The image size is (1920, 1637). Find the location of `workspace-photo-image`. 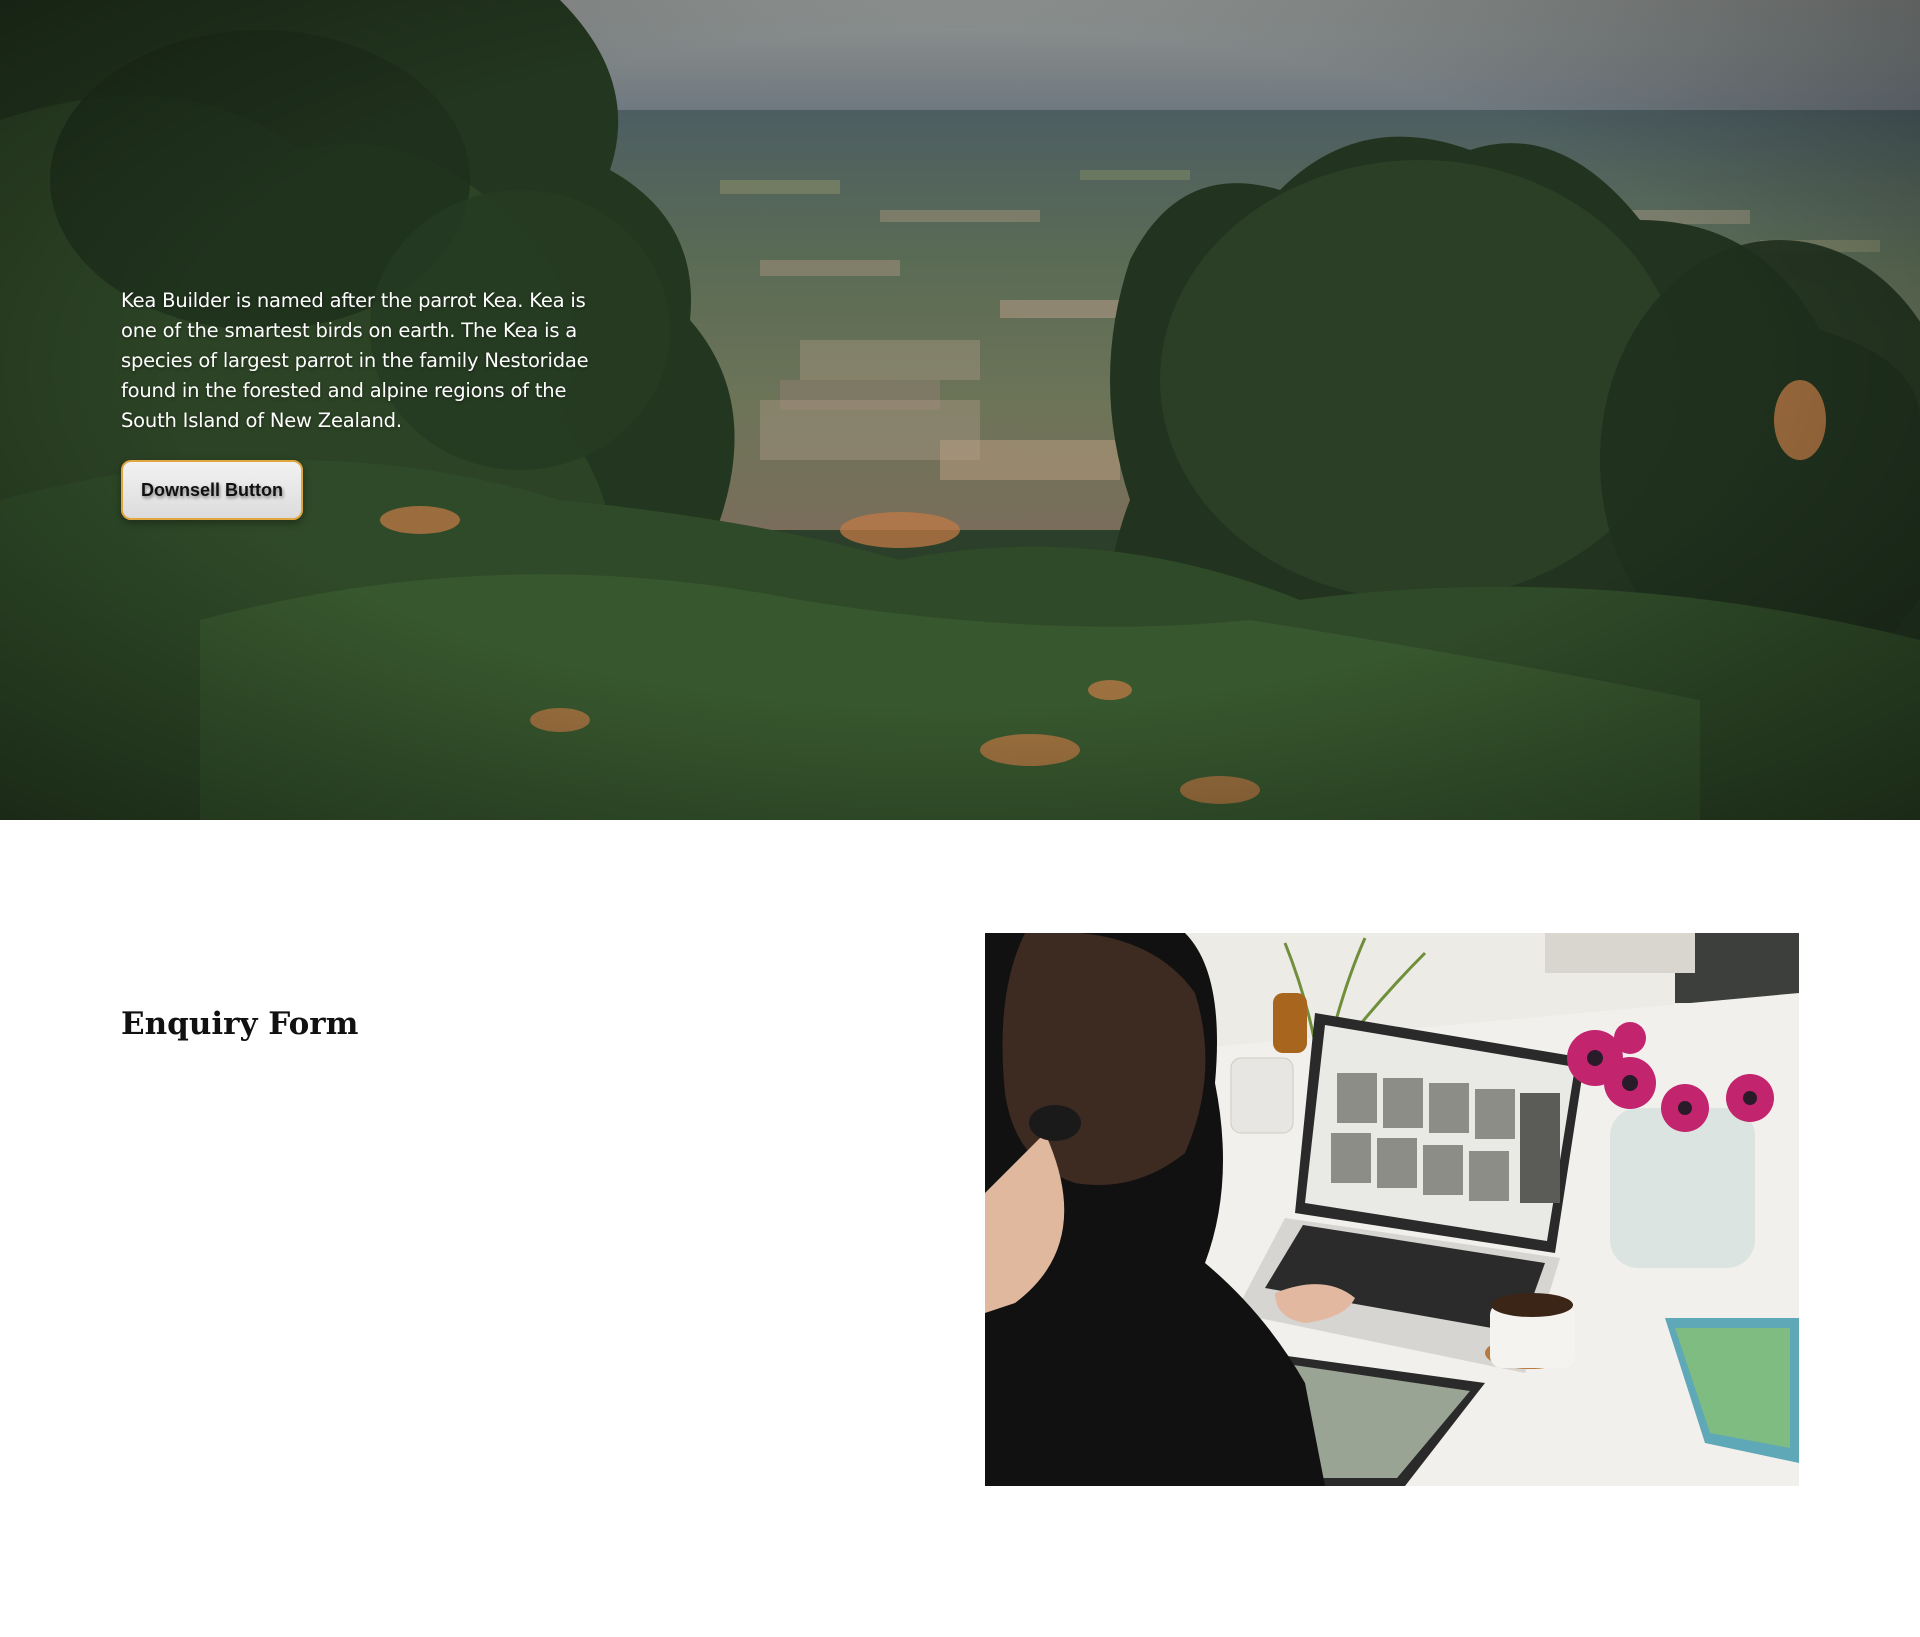

workspace-photo-image is located at coordinates (1392, 1209).